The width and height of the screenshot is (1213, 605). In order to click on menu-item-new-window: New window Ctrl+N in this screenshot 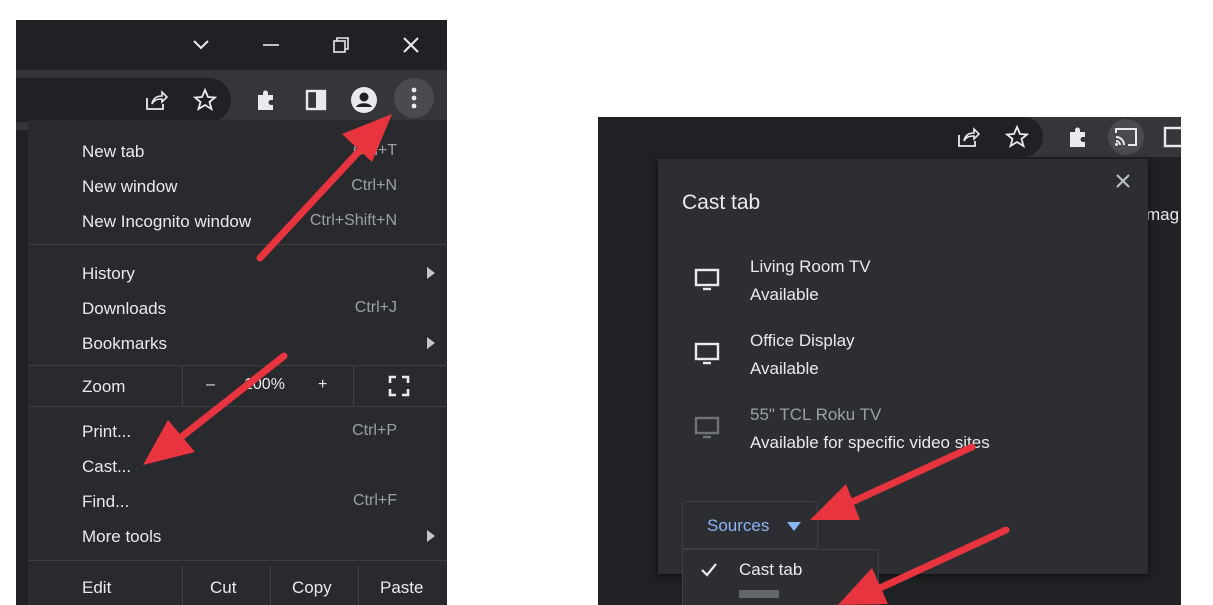, I will do `click(237, 186)`.